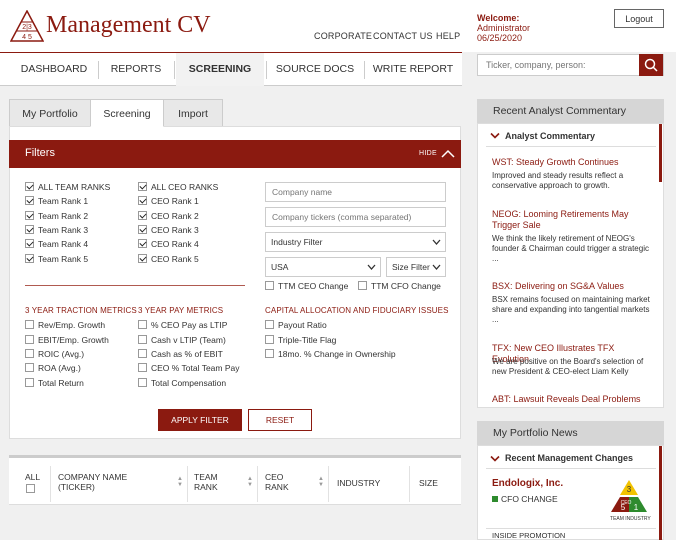  Describe the element at coordinates (65, 326) in the screenshot. I see `checkbox-rev-emp-growth: Rev/Emp. Growth` at that location.